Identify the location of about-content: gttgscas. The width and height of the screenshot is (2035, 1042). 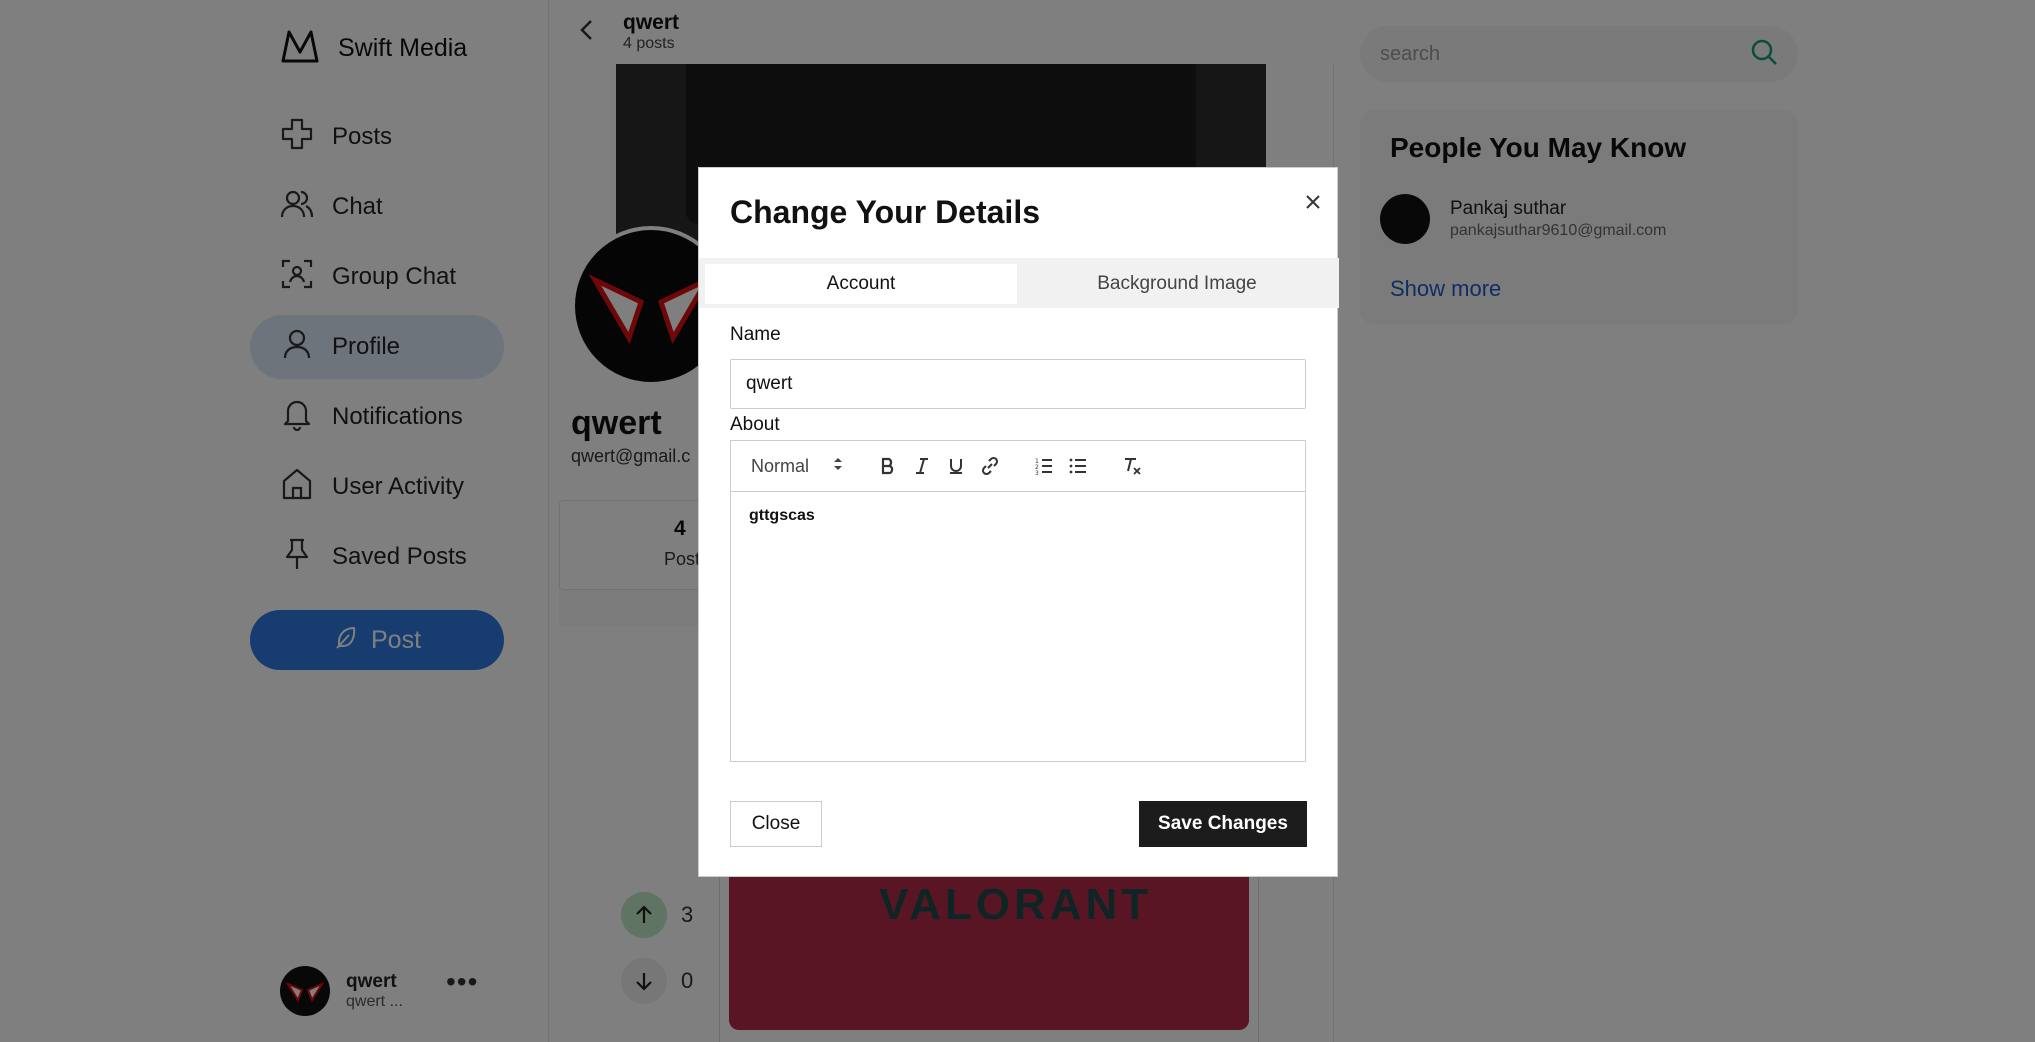
(782, 516).